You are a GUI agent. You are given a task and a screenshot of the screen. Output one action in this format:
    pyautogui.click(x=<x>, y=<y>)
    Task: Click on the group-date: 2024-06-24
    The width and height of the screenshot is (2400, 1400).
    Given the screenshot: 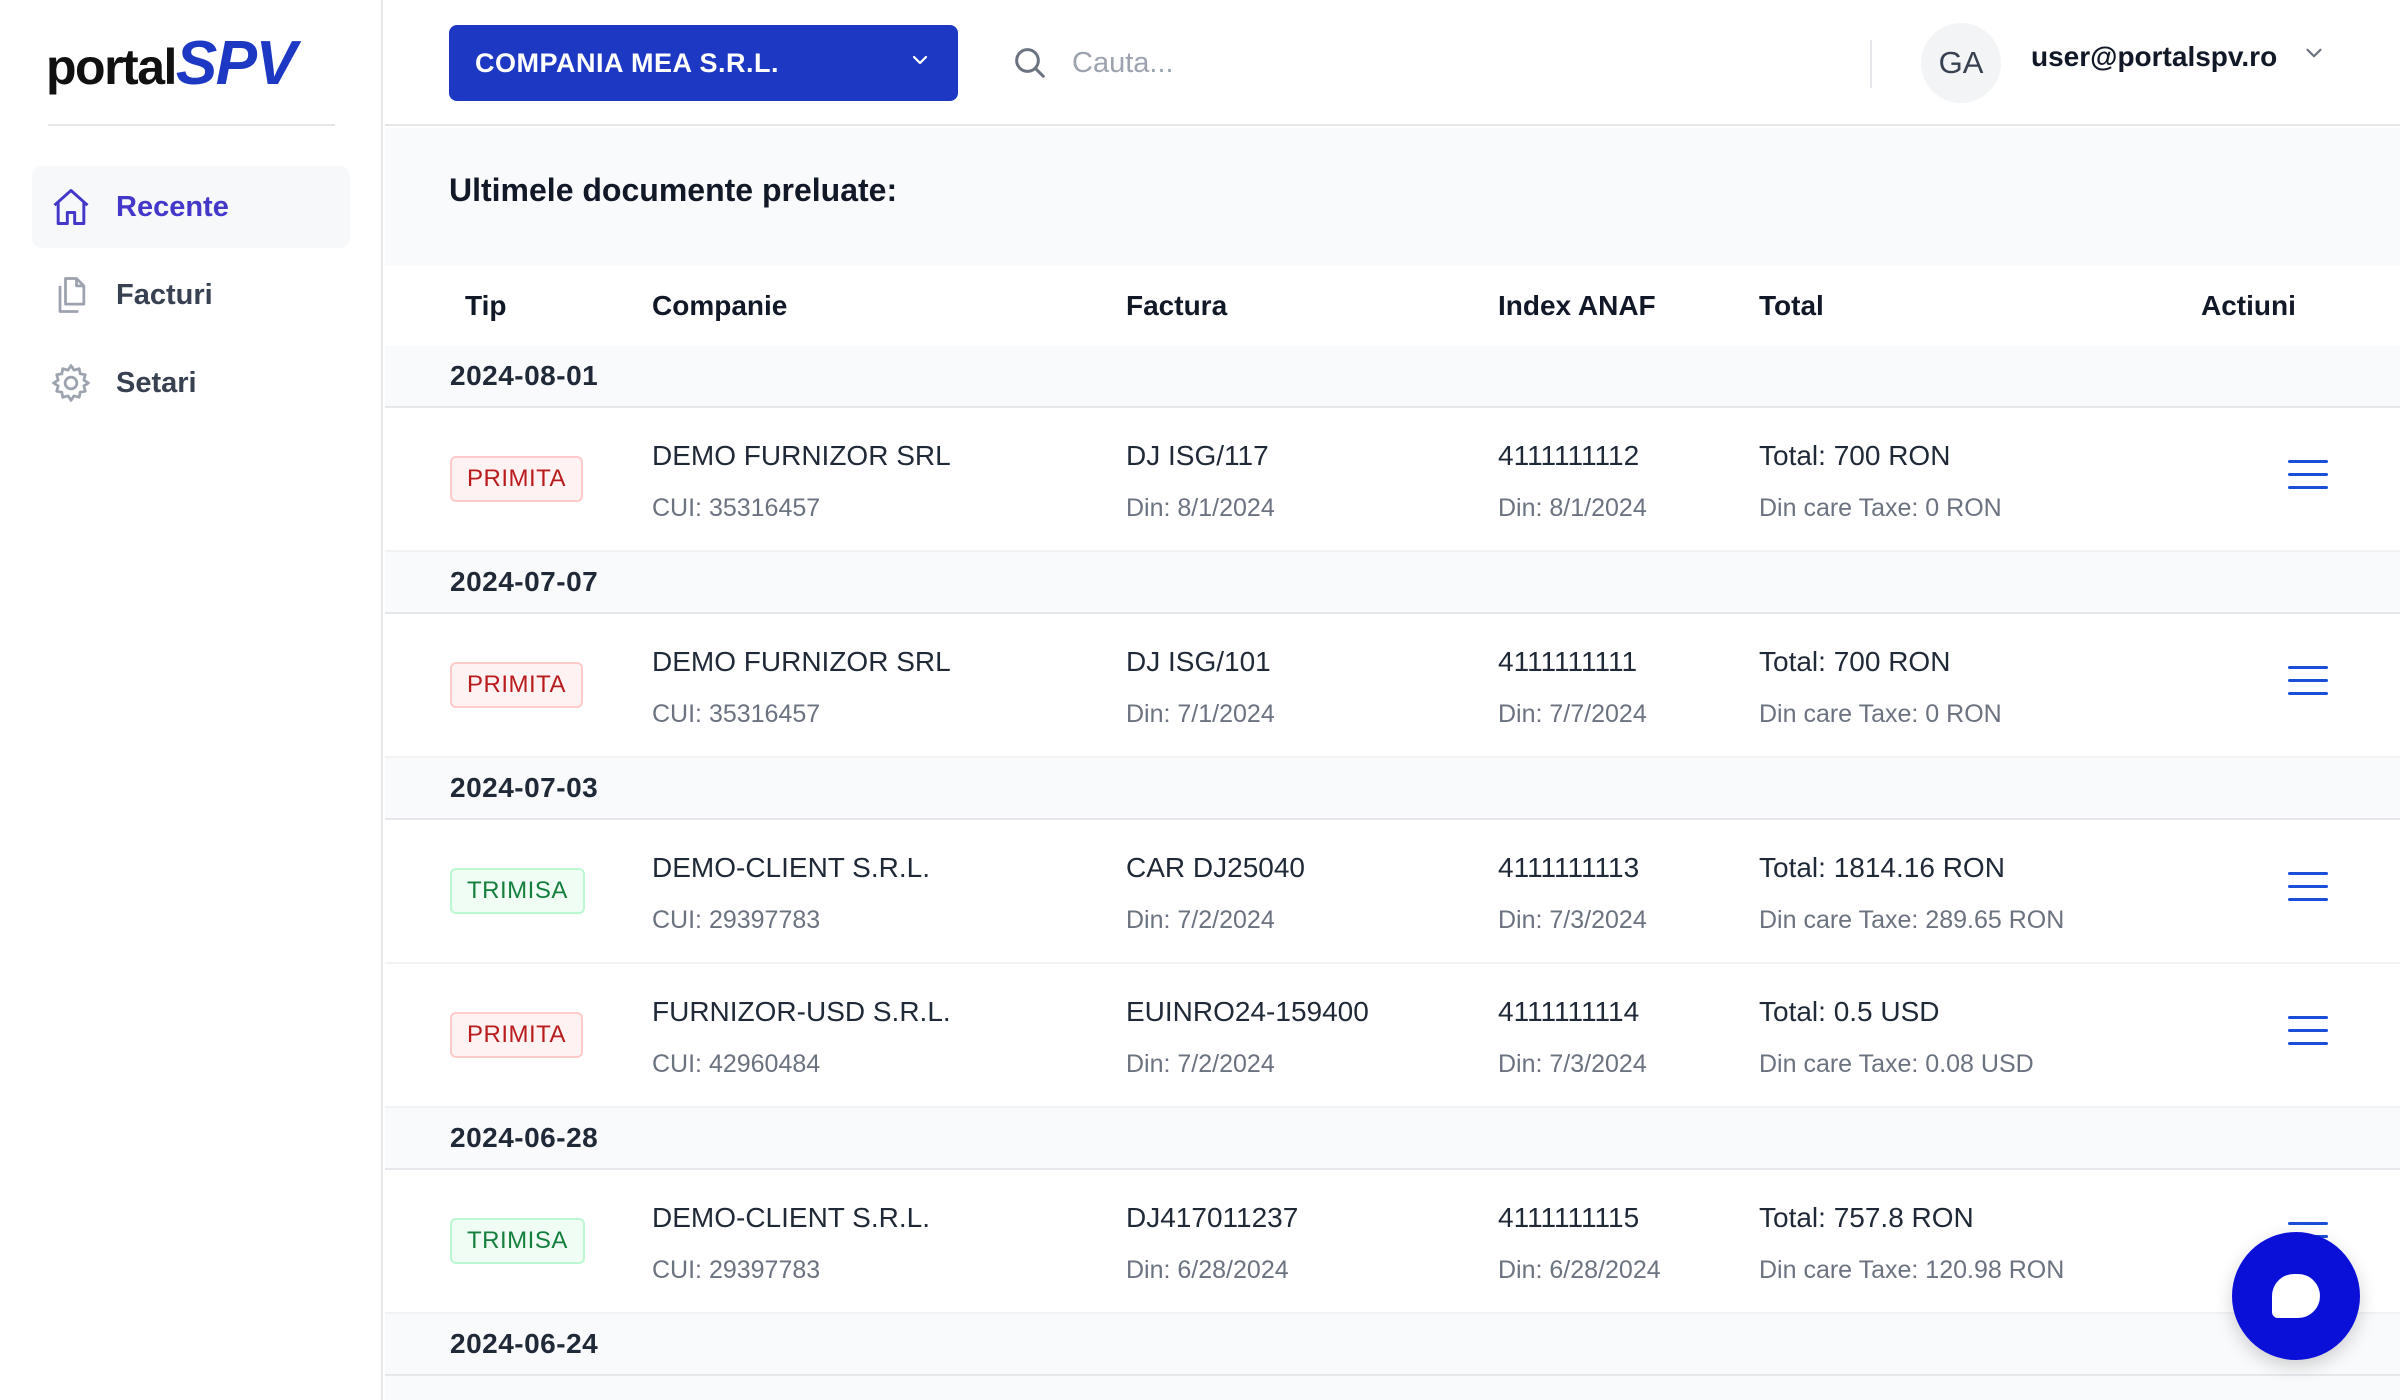 What is the action you would take?
    pyautogui.click(x=524, y=1343)
    